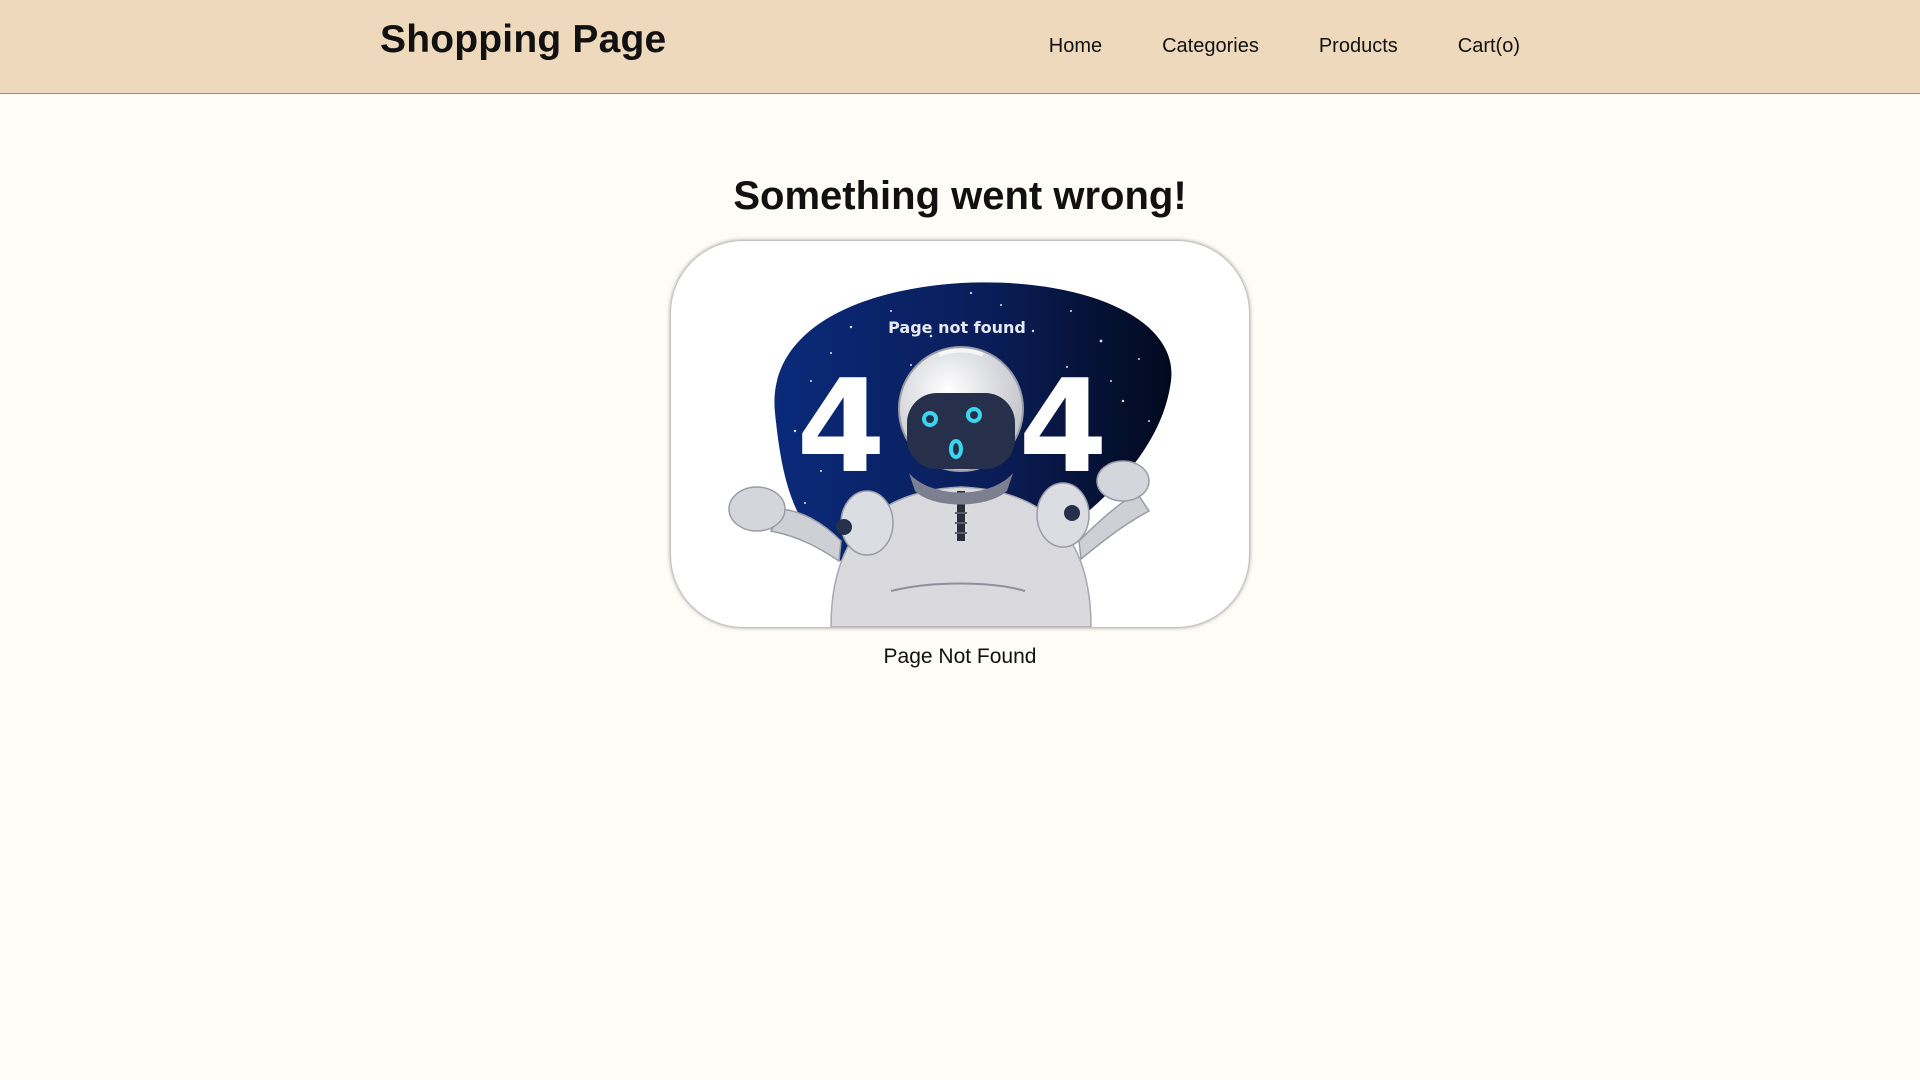  What do you see at coordinates (1358, 46) in the screenshot?
I see `nav-link-products: Products` at bounding box center [1358, 46].